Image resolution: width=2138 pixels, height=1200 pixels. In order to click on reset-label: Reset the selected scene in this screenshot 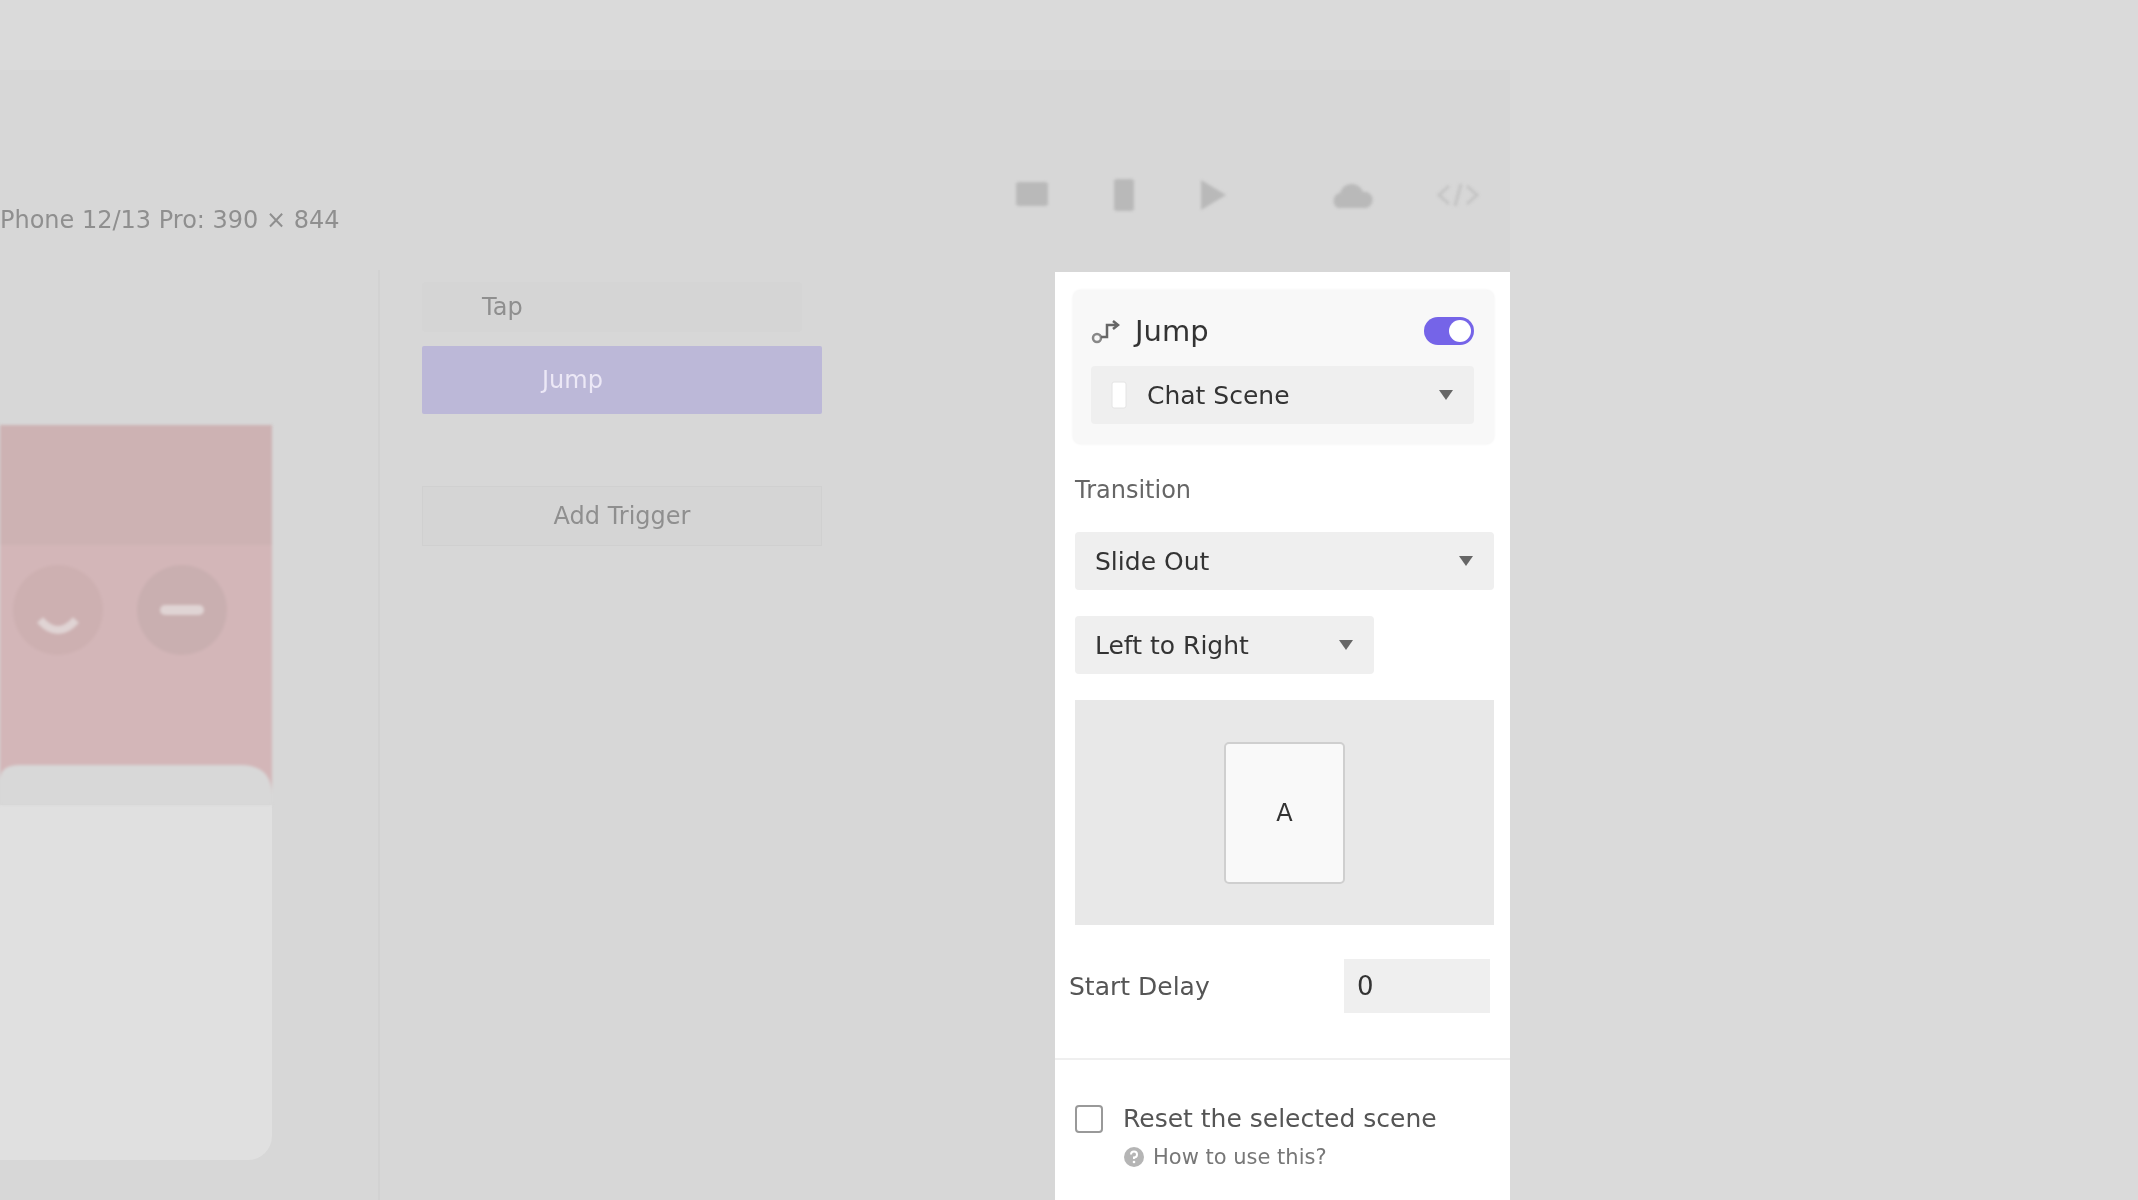, I will do `click(1280, 1118)`.